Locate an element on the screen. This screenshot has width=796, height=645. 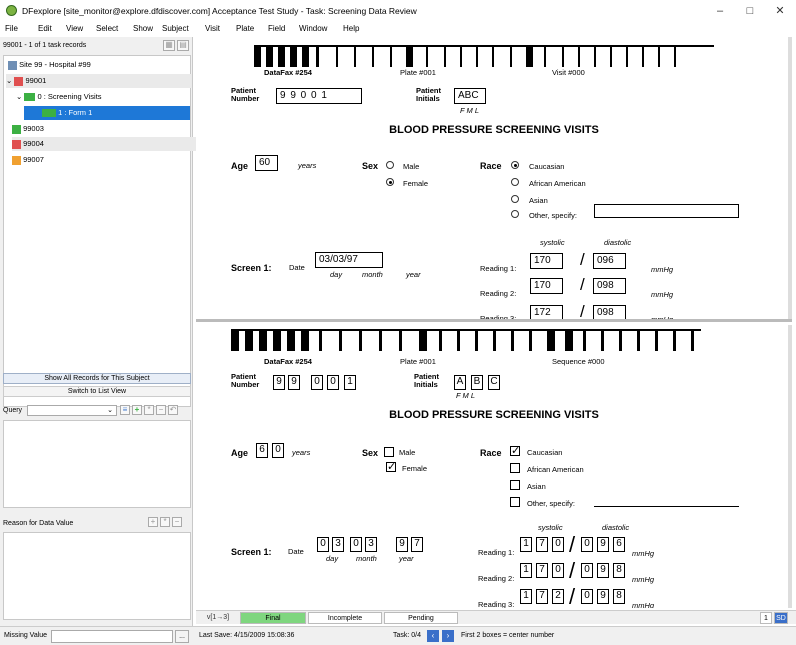
menu-plate: Plate is located at coordinates (245, 28).